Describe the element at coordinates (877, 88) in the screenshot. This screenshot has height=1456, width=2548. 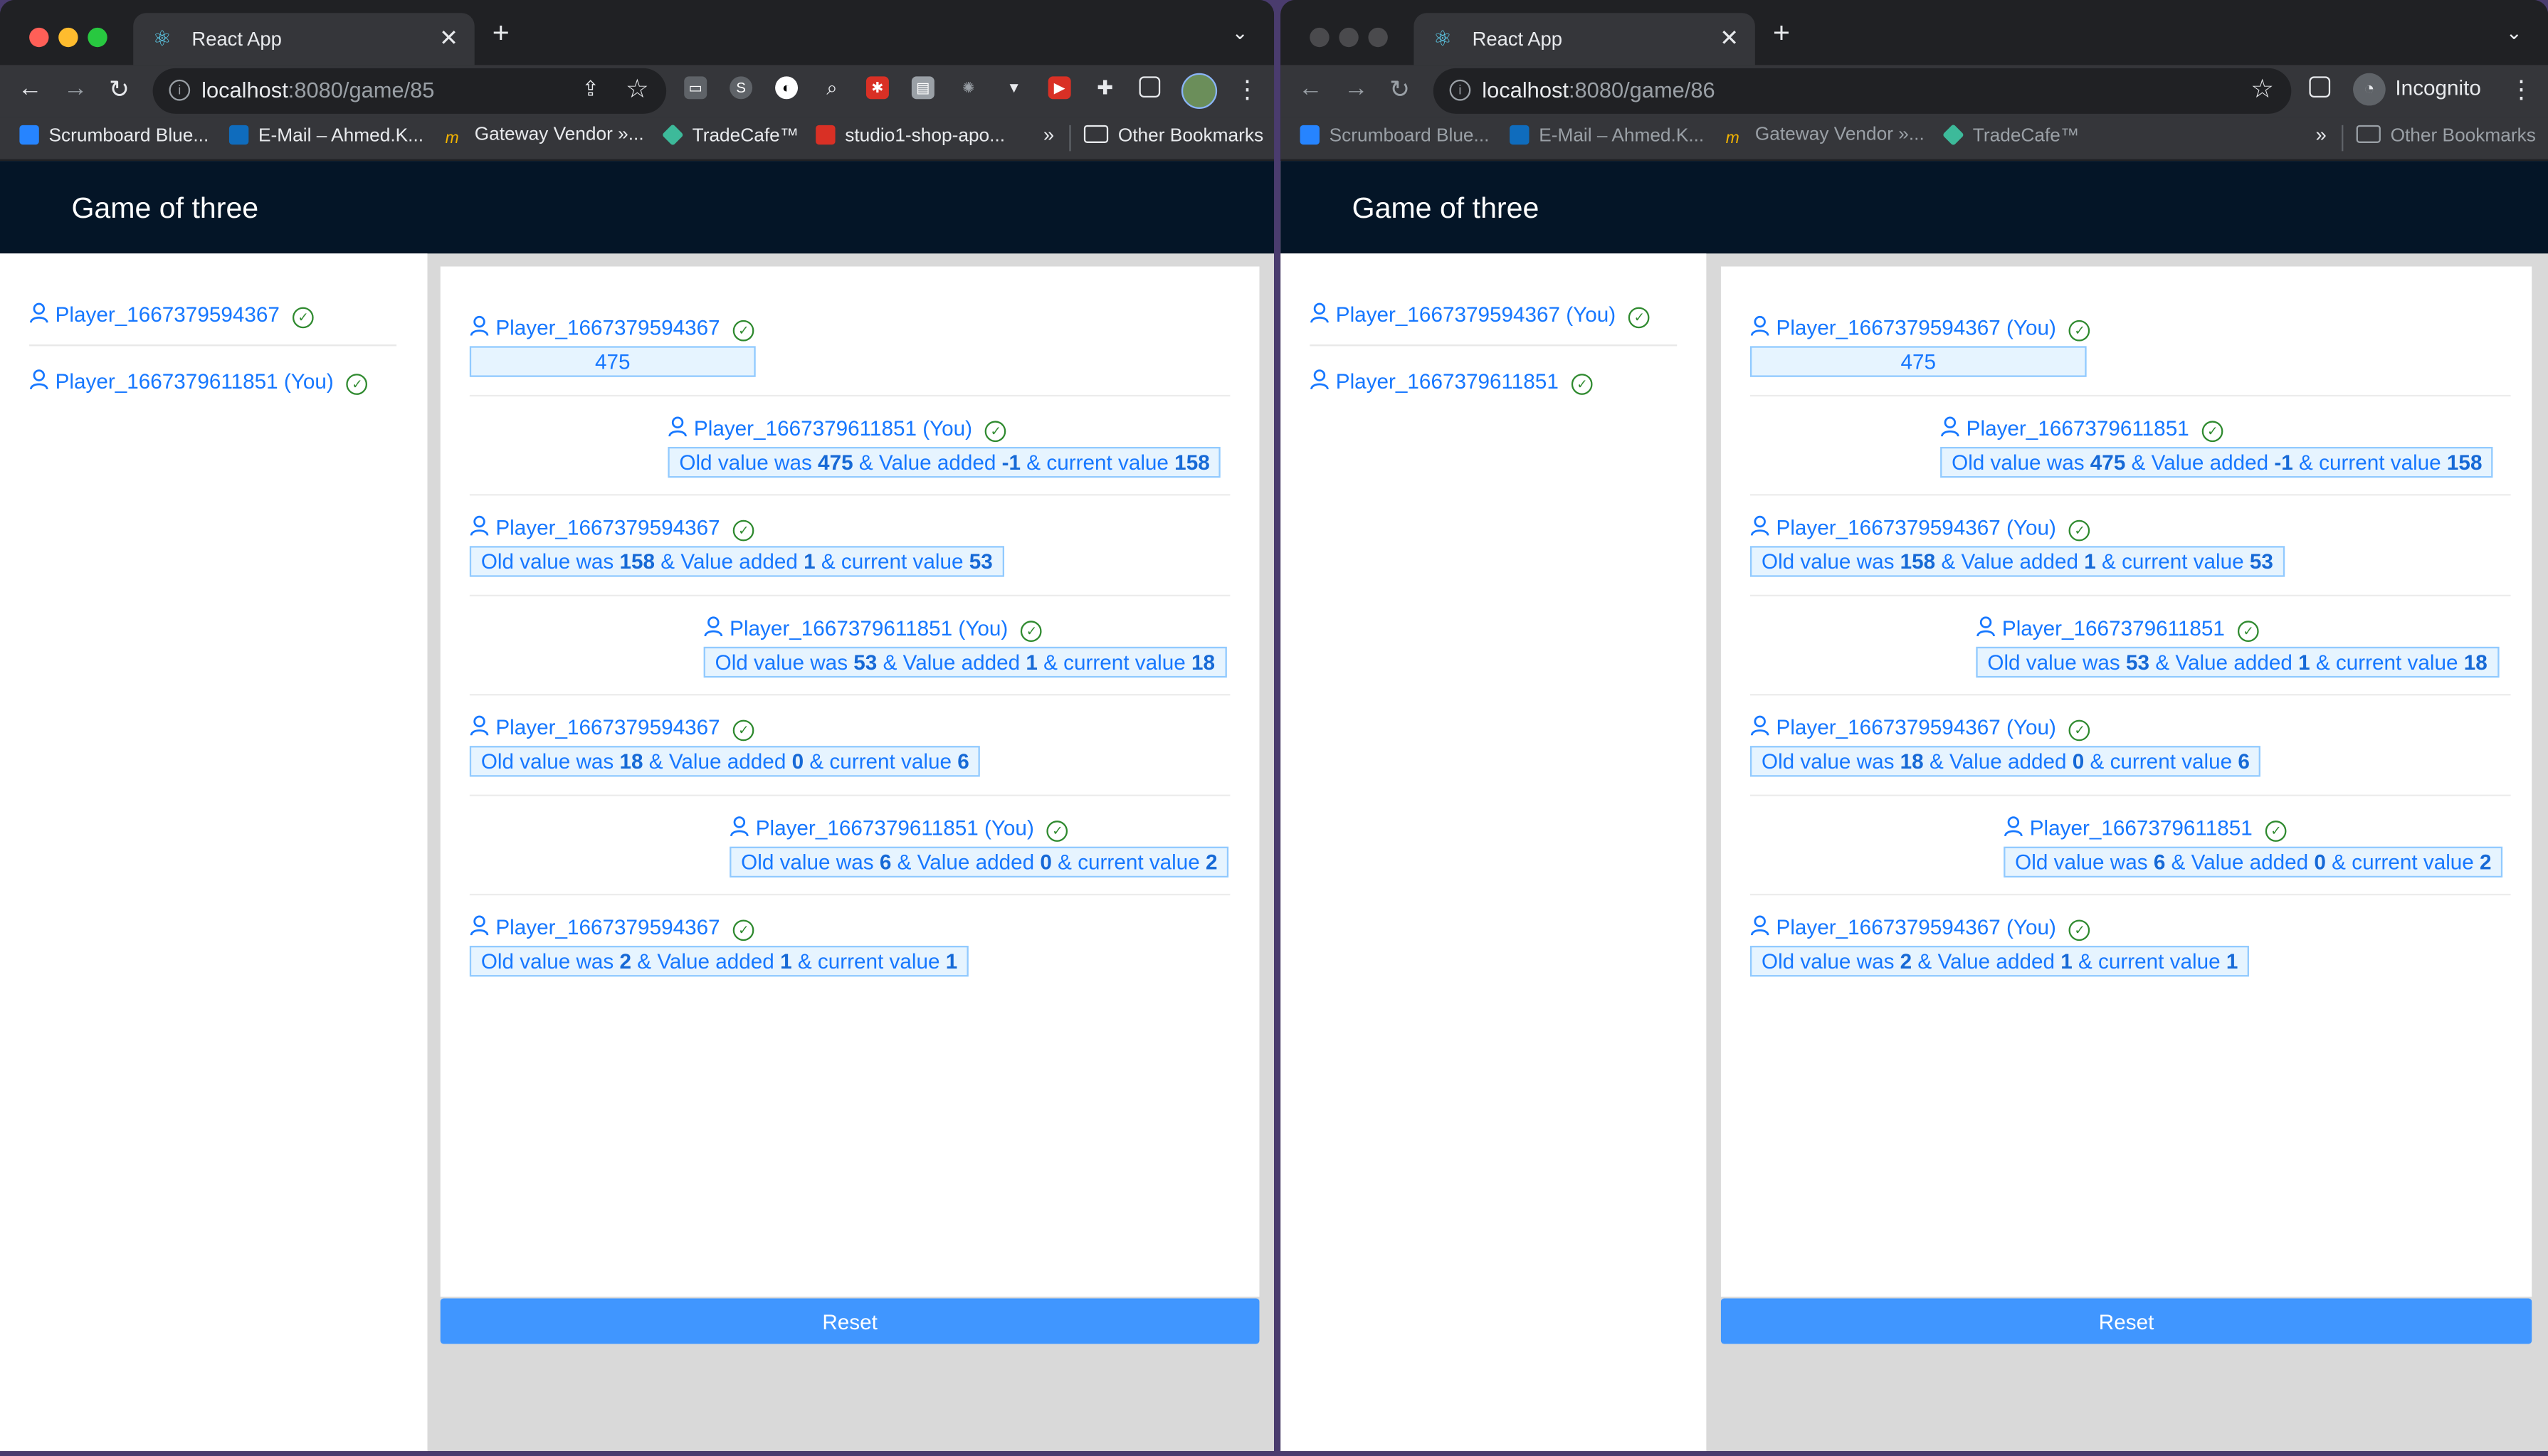
I see `extension-icon: ✱` at that location.